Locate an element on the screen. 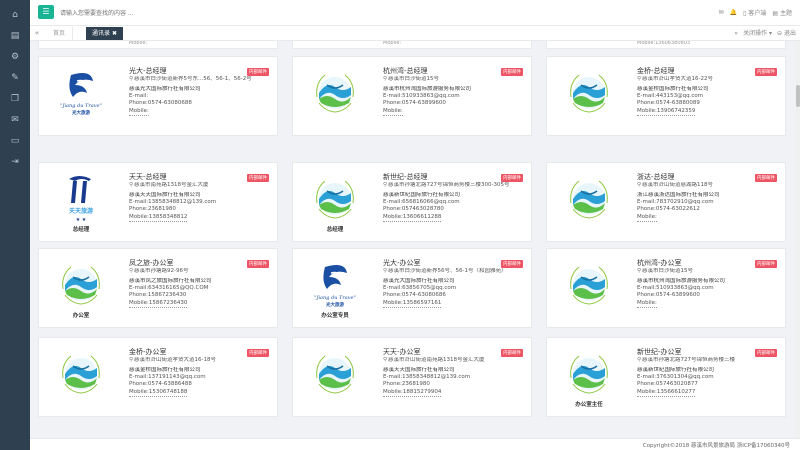 Image resolution: width=800 pixels, height=450 pixels. card-phone: Phone:0574-63080686 is located at coordinates (414, 295).